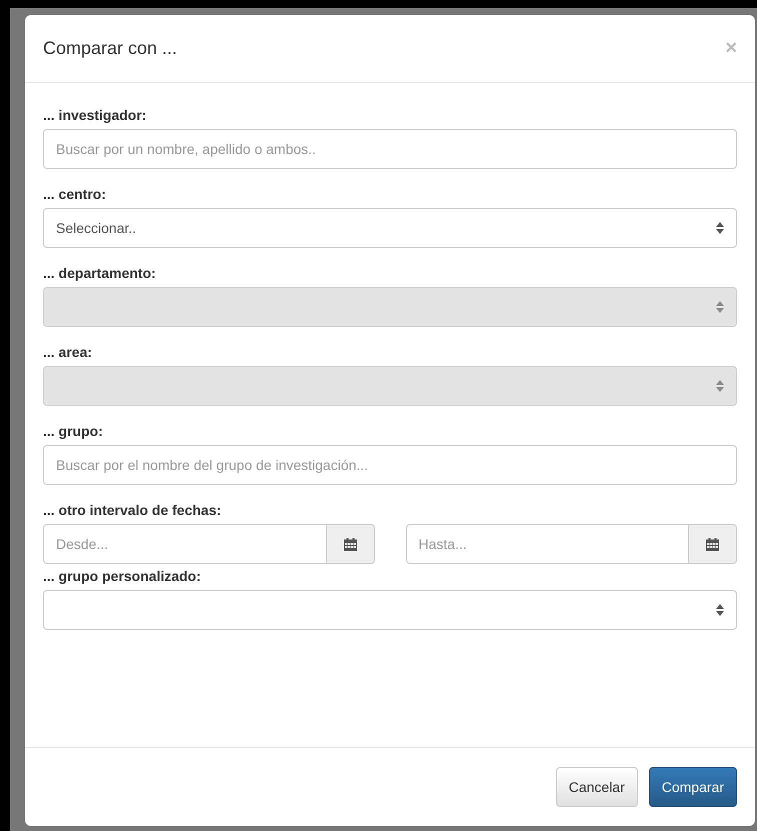 The width and height of the screenshot is (757, 831). What do you see at coordinates (68, 352) in the screenshot?
I see `field-label: ... area:` at bounding box center [68, 352].